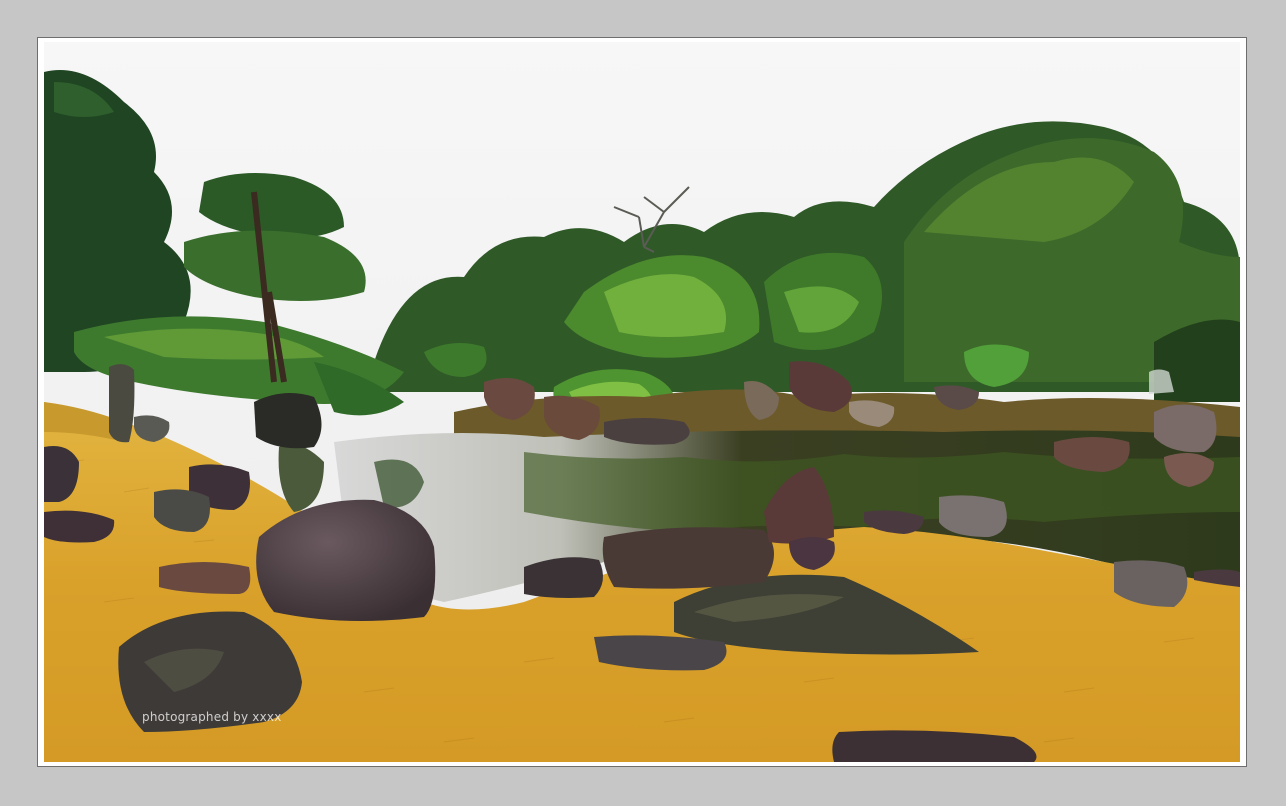 This screenshot has height=806, width=1286. I want to click on rock-pond-edge, so click(688, 558).